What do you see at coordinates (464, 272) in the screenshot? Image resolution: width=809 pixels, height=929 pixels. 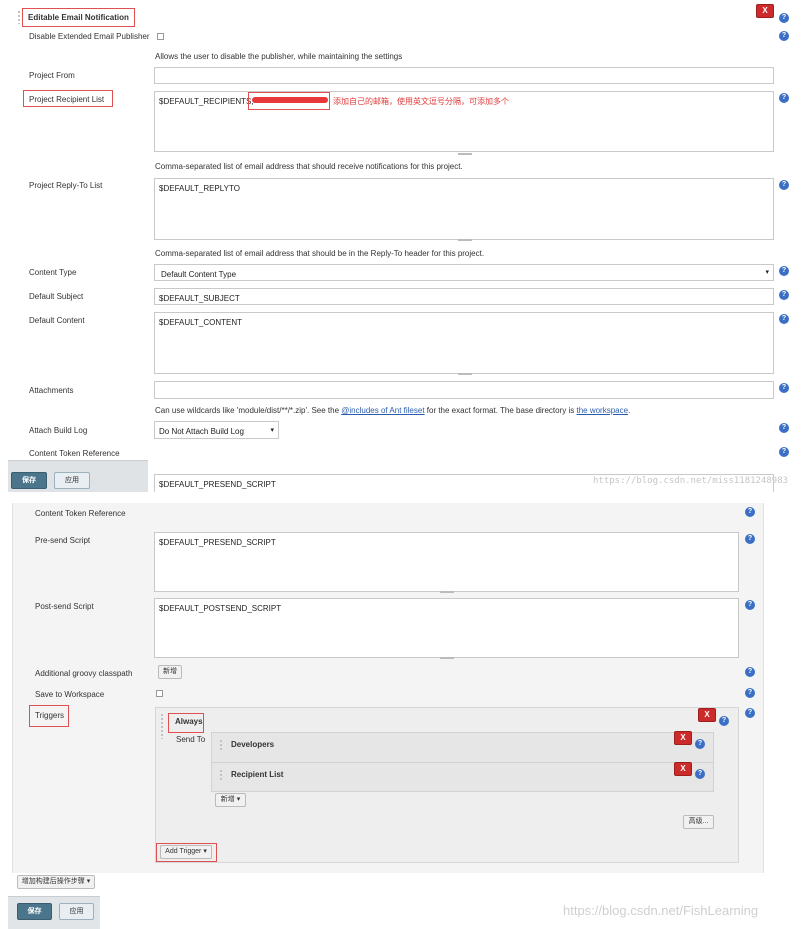 I see `content-type-select: Default Content Type ▾` at bounding box center [464, 272].